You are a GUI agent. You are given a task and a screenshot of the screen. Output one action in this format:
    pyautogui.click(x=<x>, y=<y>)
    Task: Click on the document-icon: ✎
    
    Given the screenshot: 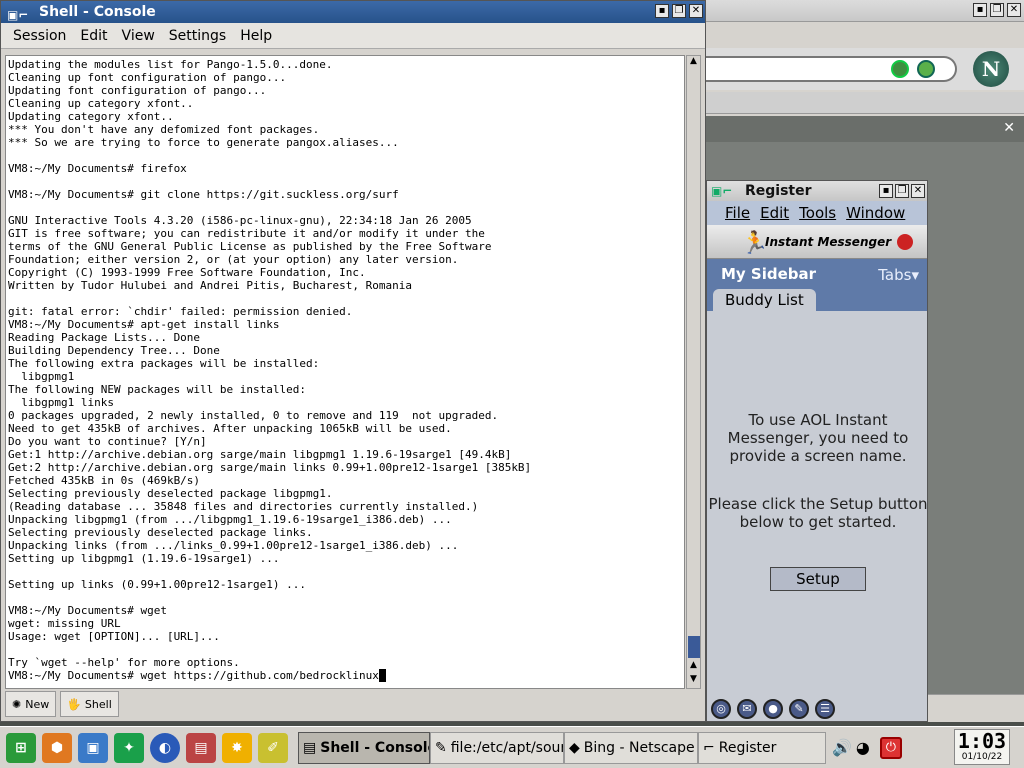 What is the action you would take?
    pyautogui.click(x=441, y=747)
    